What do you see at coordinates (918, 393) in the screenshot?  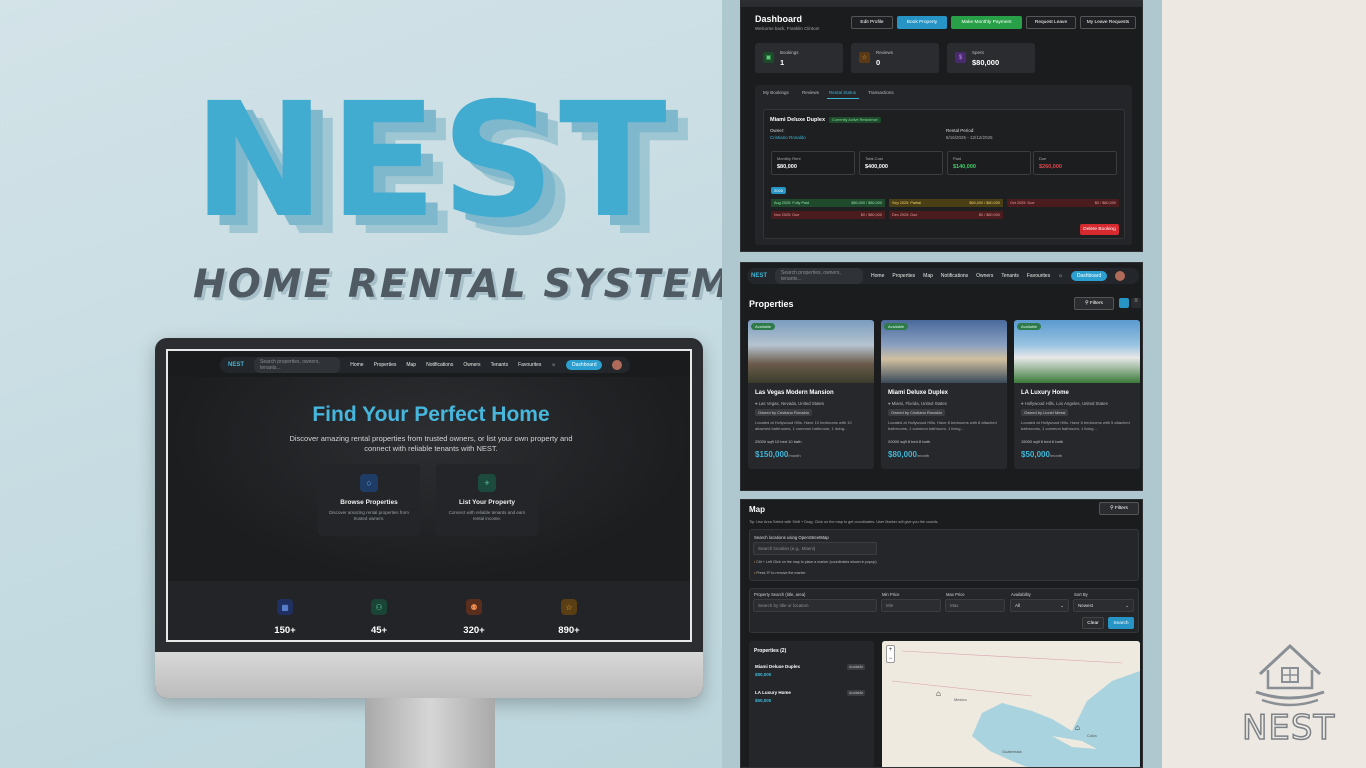 I see `property-name: Miami Deluxe Duplex` at bounding box center [918, 393].